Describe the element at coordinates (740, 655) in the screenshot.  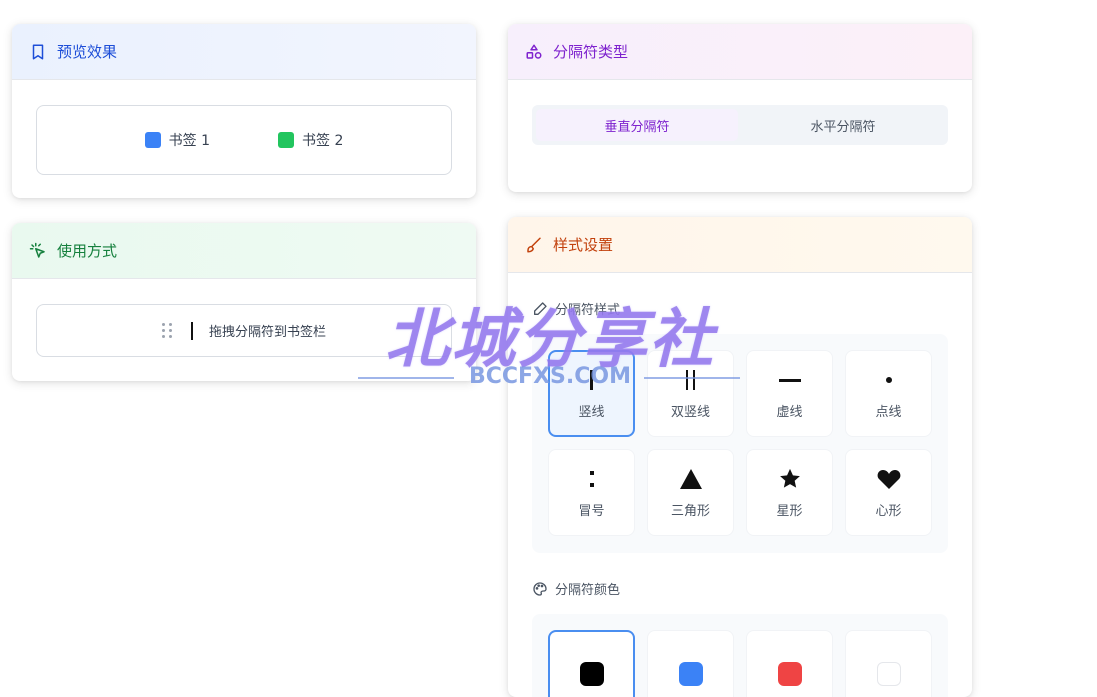
I see `color-grid` at that location.